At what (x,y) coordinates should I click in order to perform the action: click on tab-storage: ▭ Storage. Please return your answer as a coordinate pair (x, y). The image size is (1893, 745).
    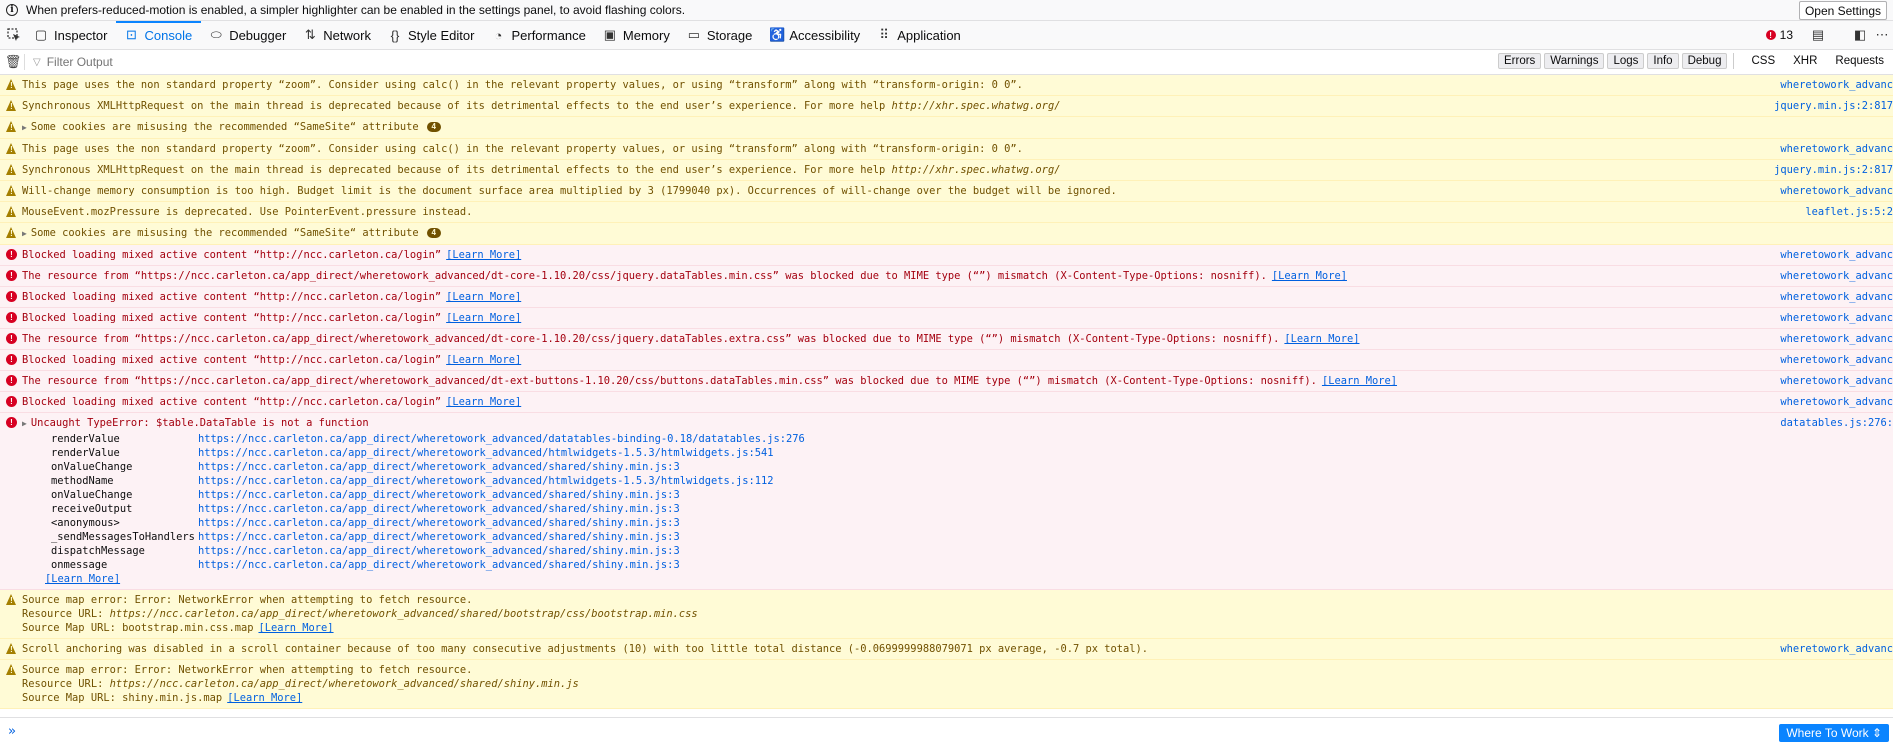
    Looking at the image, I should click on (720, 35).